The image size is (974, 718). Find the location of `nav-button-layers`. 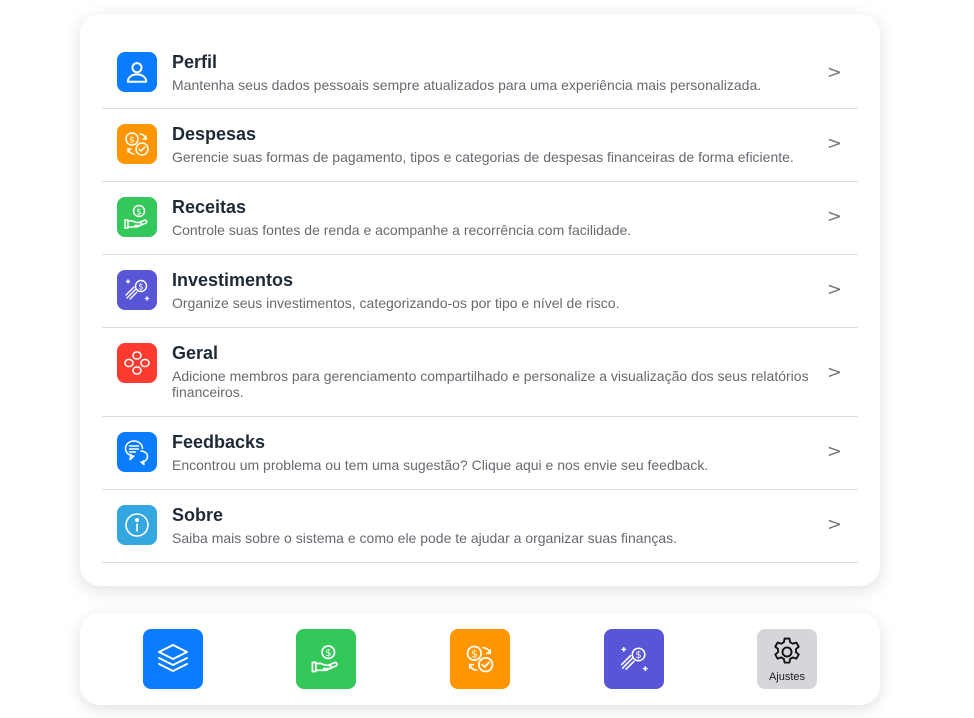

nav-button-layers is located at coordinates (173, 659).